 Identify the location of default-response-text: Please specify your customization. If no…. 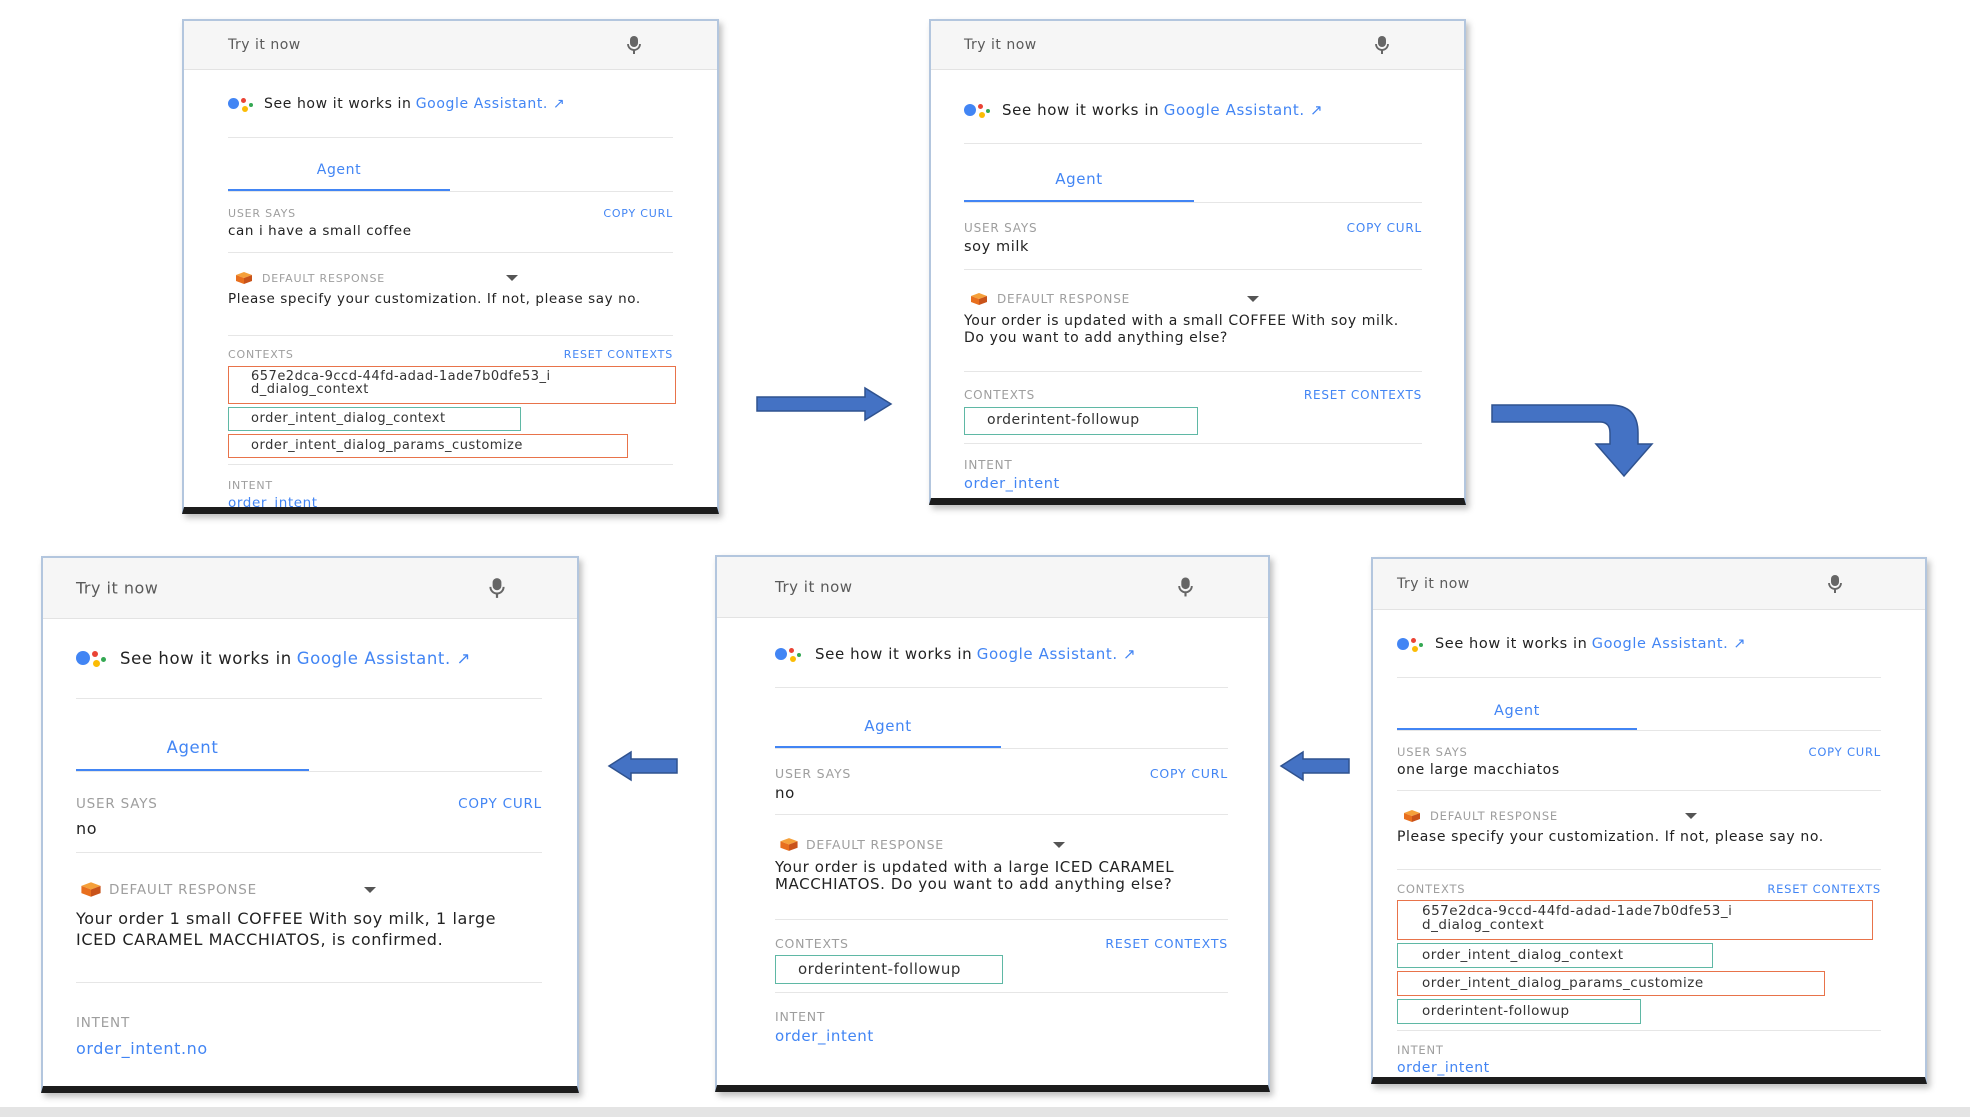
(1610, 837).